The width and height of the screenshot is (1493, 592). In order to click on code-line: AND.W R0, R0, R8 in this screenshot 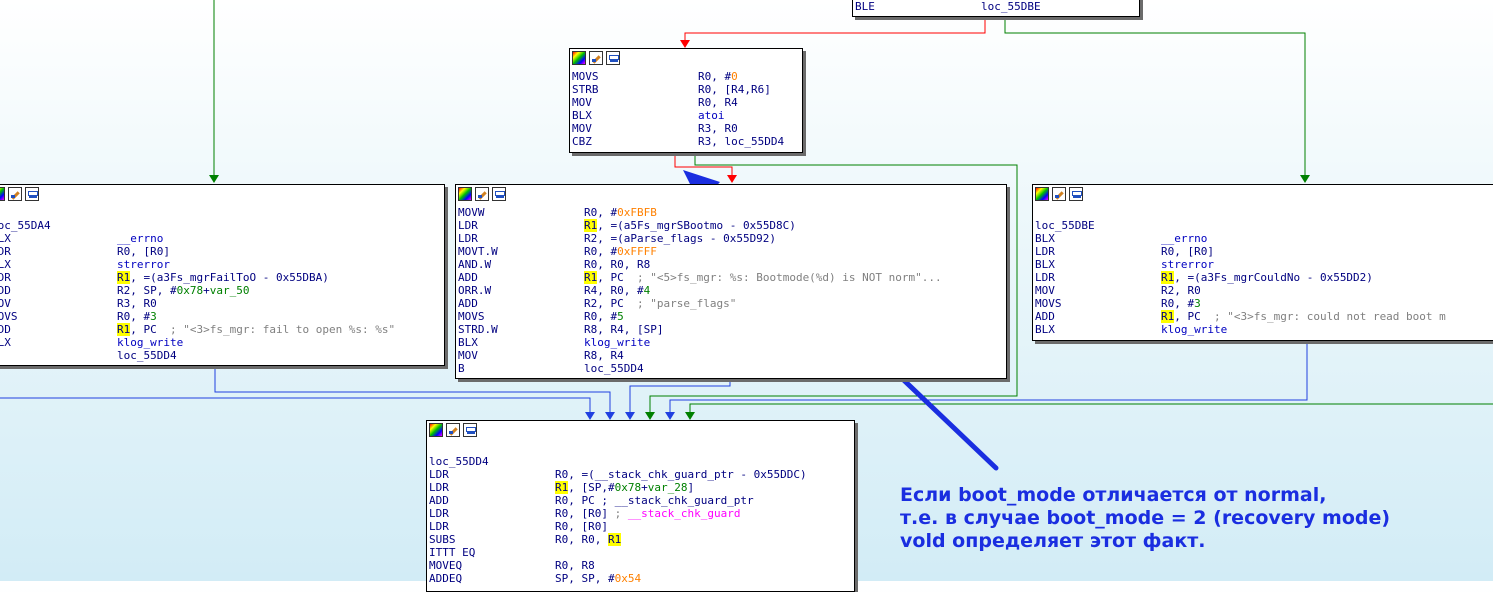, I will do `click(700, 264)`.